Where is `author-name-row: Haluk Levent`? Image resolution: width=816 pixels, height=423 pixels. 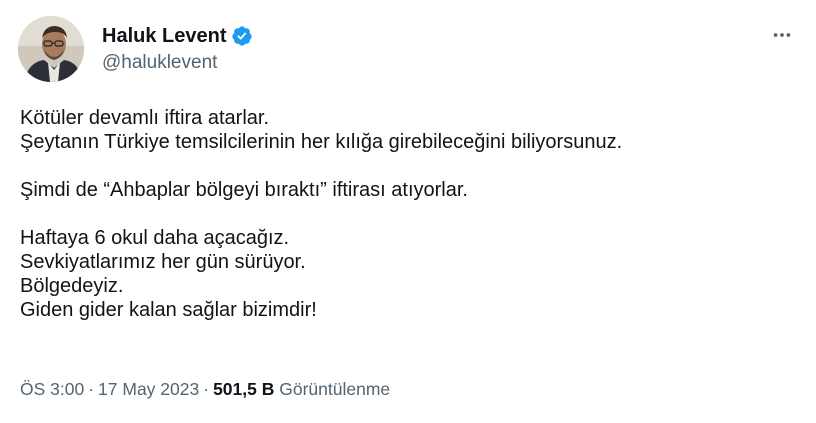
author-name-row: Haluk Levent is located at coordinates (177, 36).